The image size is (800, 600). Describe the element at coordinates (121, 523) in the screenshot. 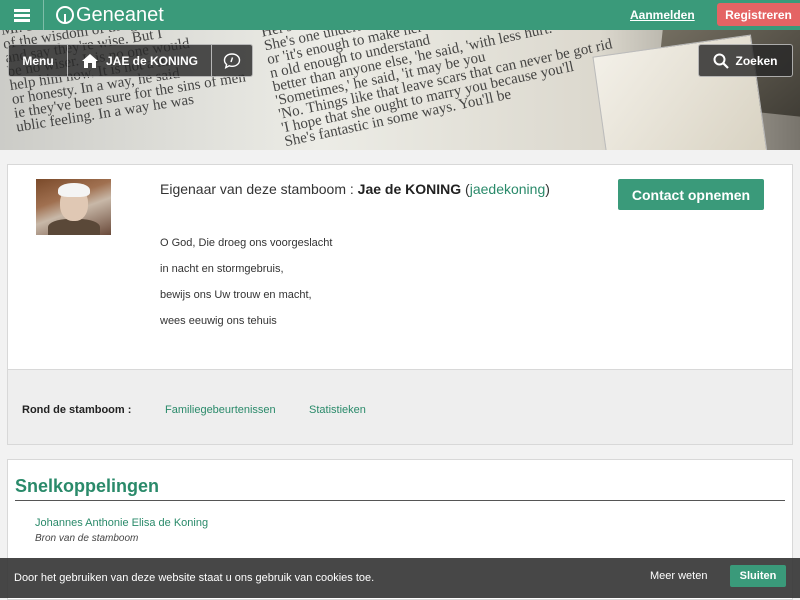

I see `root-person-link: Johannes Anthonie Elisa de Koning` at that location.